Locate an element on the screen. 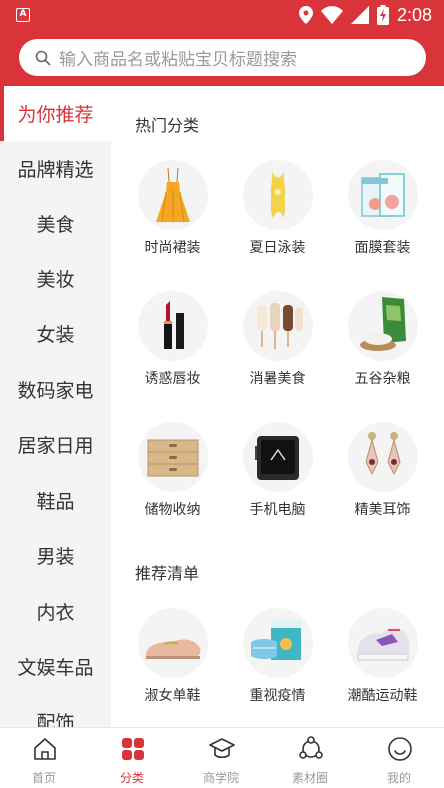 The width and height of the screenshot is (444, 788). sidebar-item-beauty: 美妆 is located at coordinates (55, 278).